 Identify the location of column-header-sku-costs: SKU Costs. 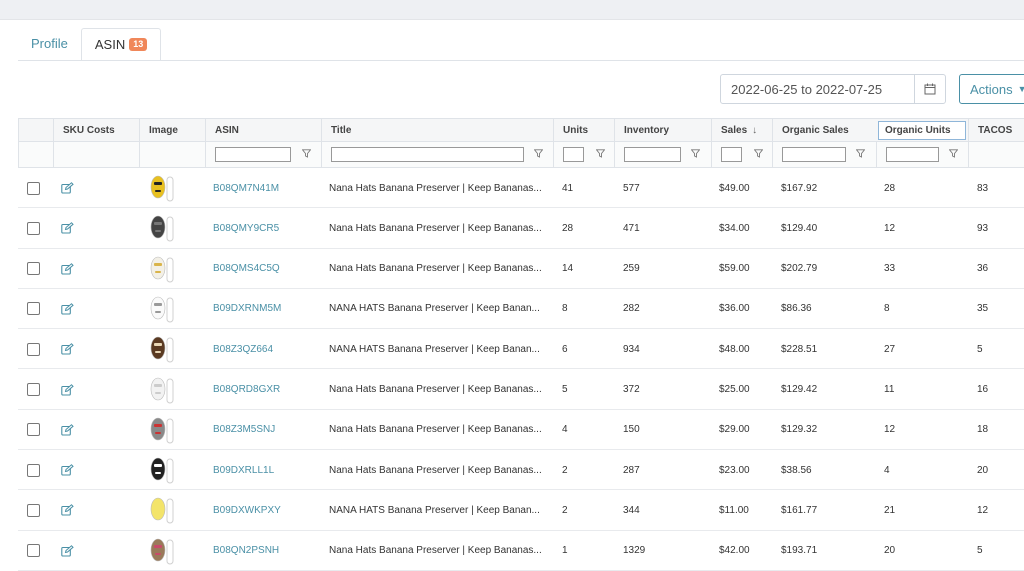
(96, 130).